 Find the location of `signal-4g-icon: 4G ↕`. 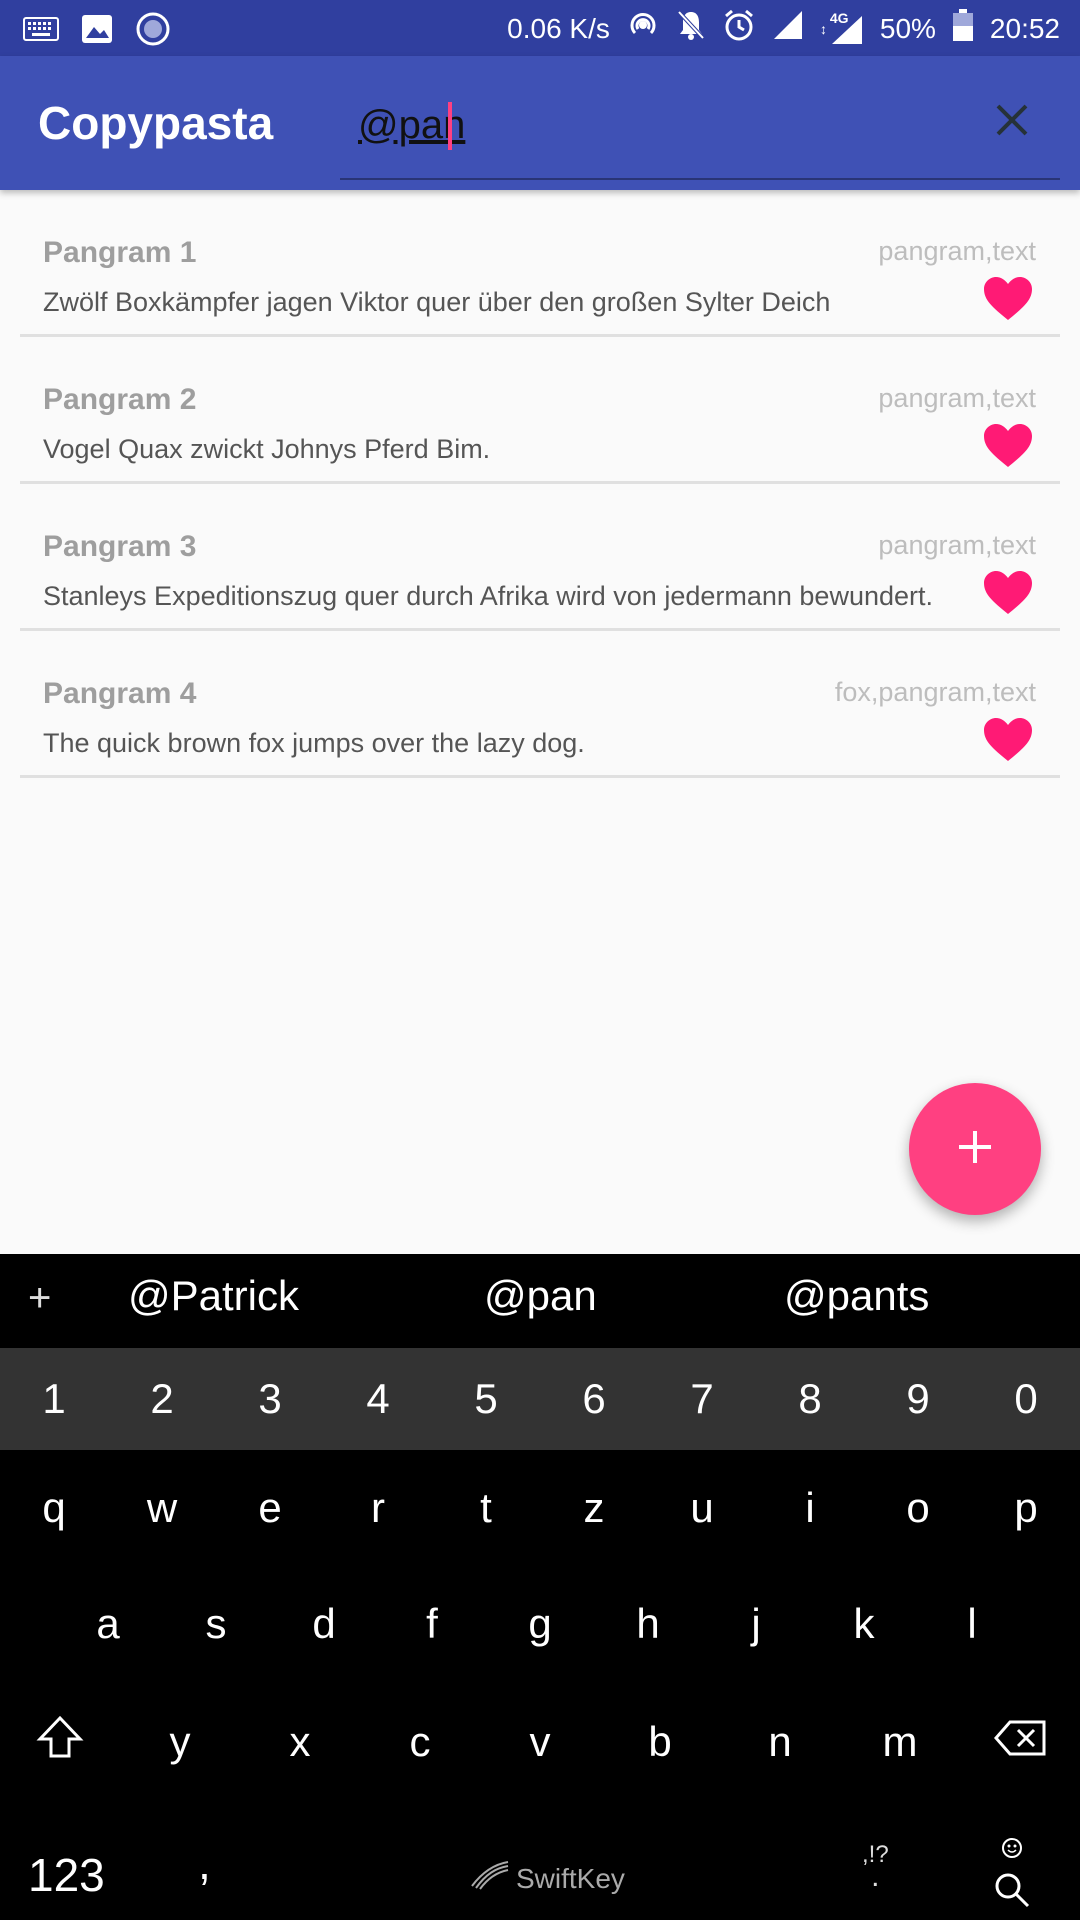

signal-4g-icon: 4G ↕ is located at coordinates (842, 27).